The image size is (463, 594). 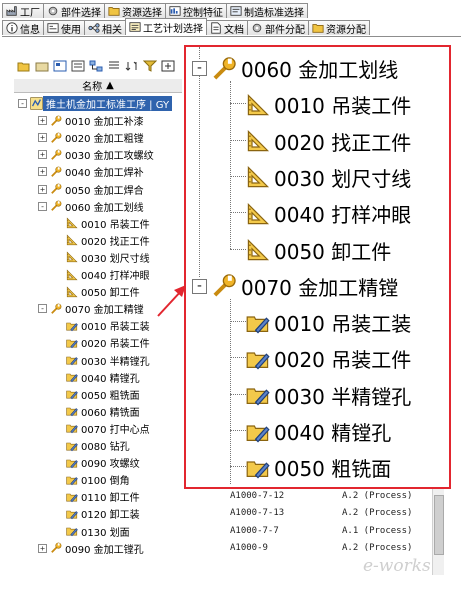 I want to click on operation-code: 0040, so click(x=299, y=215).